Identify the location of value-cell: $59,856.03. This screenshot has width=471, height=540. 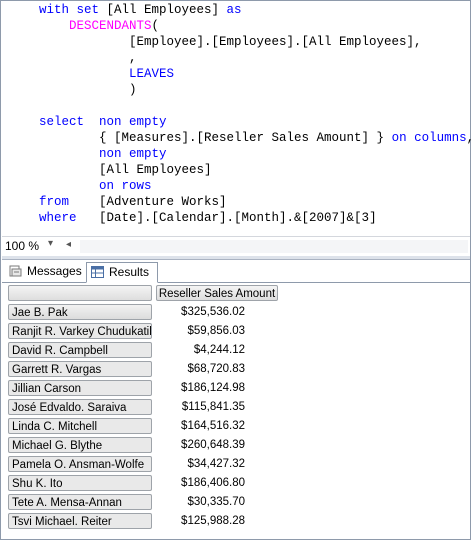
(216, 331).